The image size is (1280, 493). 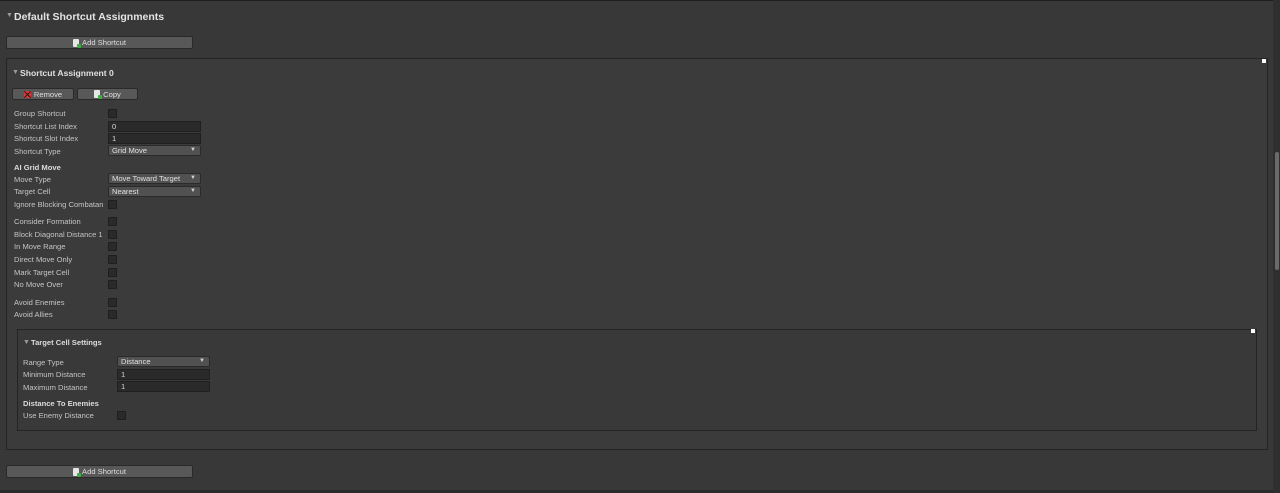 I want to click on use-enemy-distance-label: Use Enemy Distance, so click(x=58, y=415).